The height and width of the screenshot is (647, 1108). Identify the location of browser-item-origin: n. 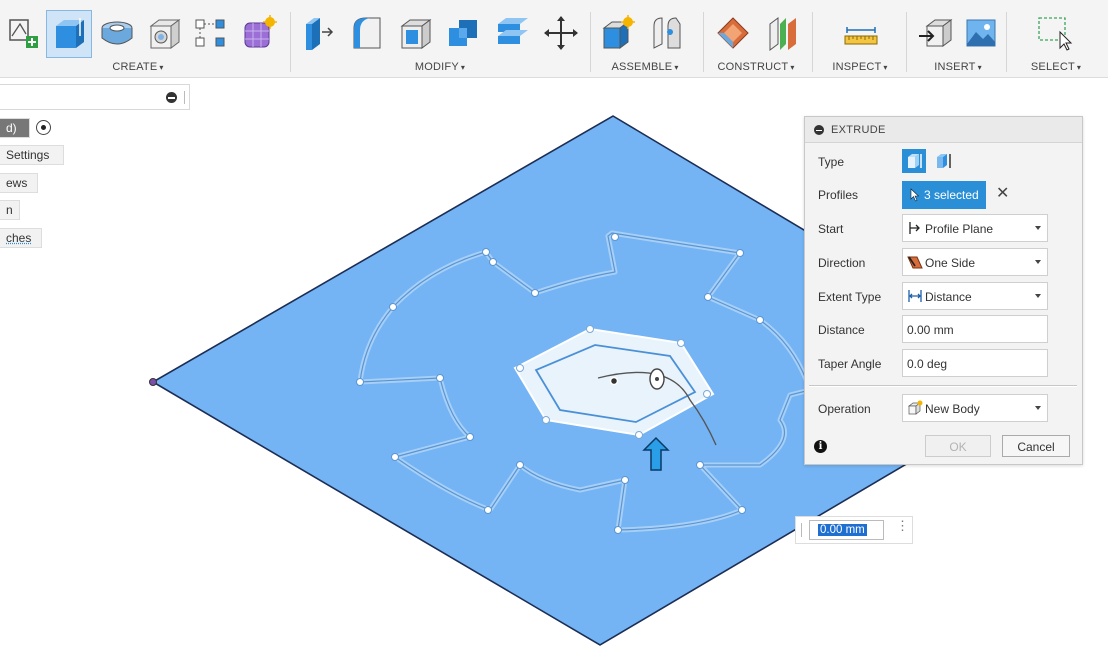
(10, 210).